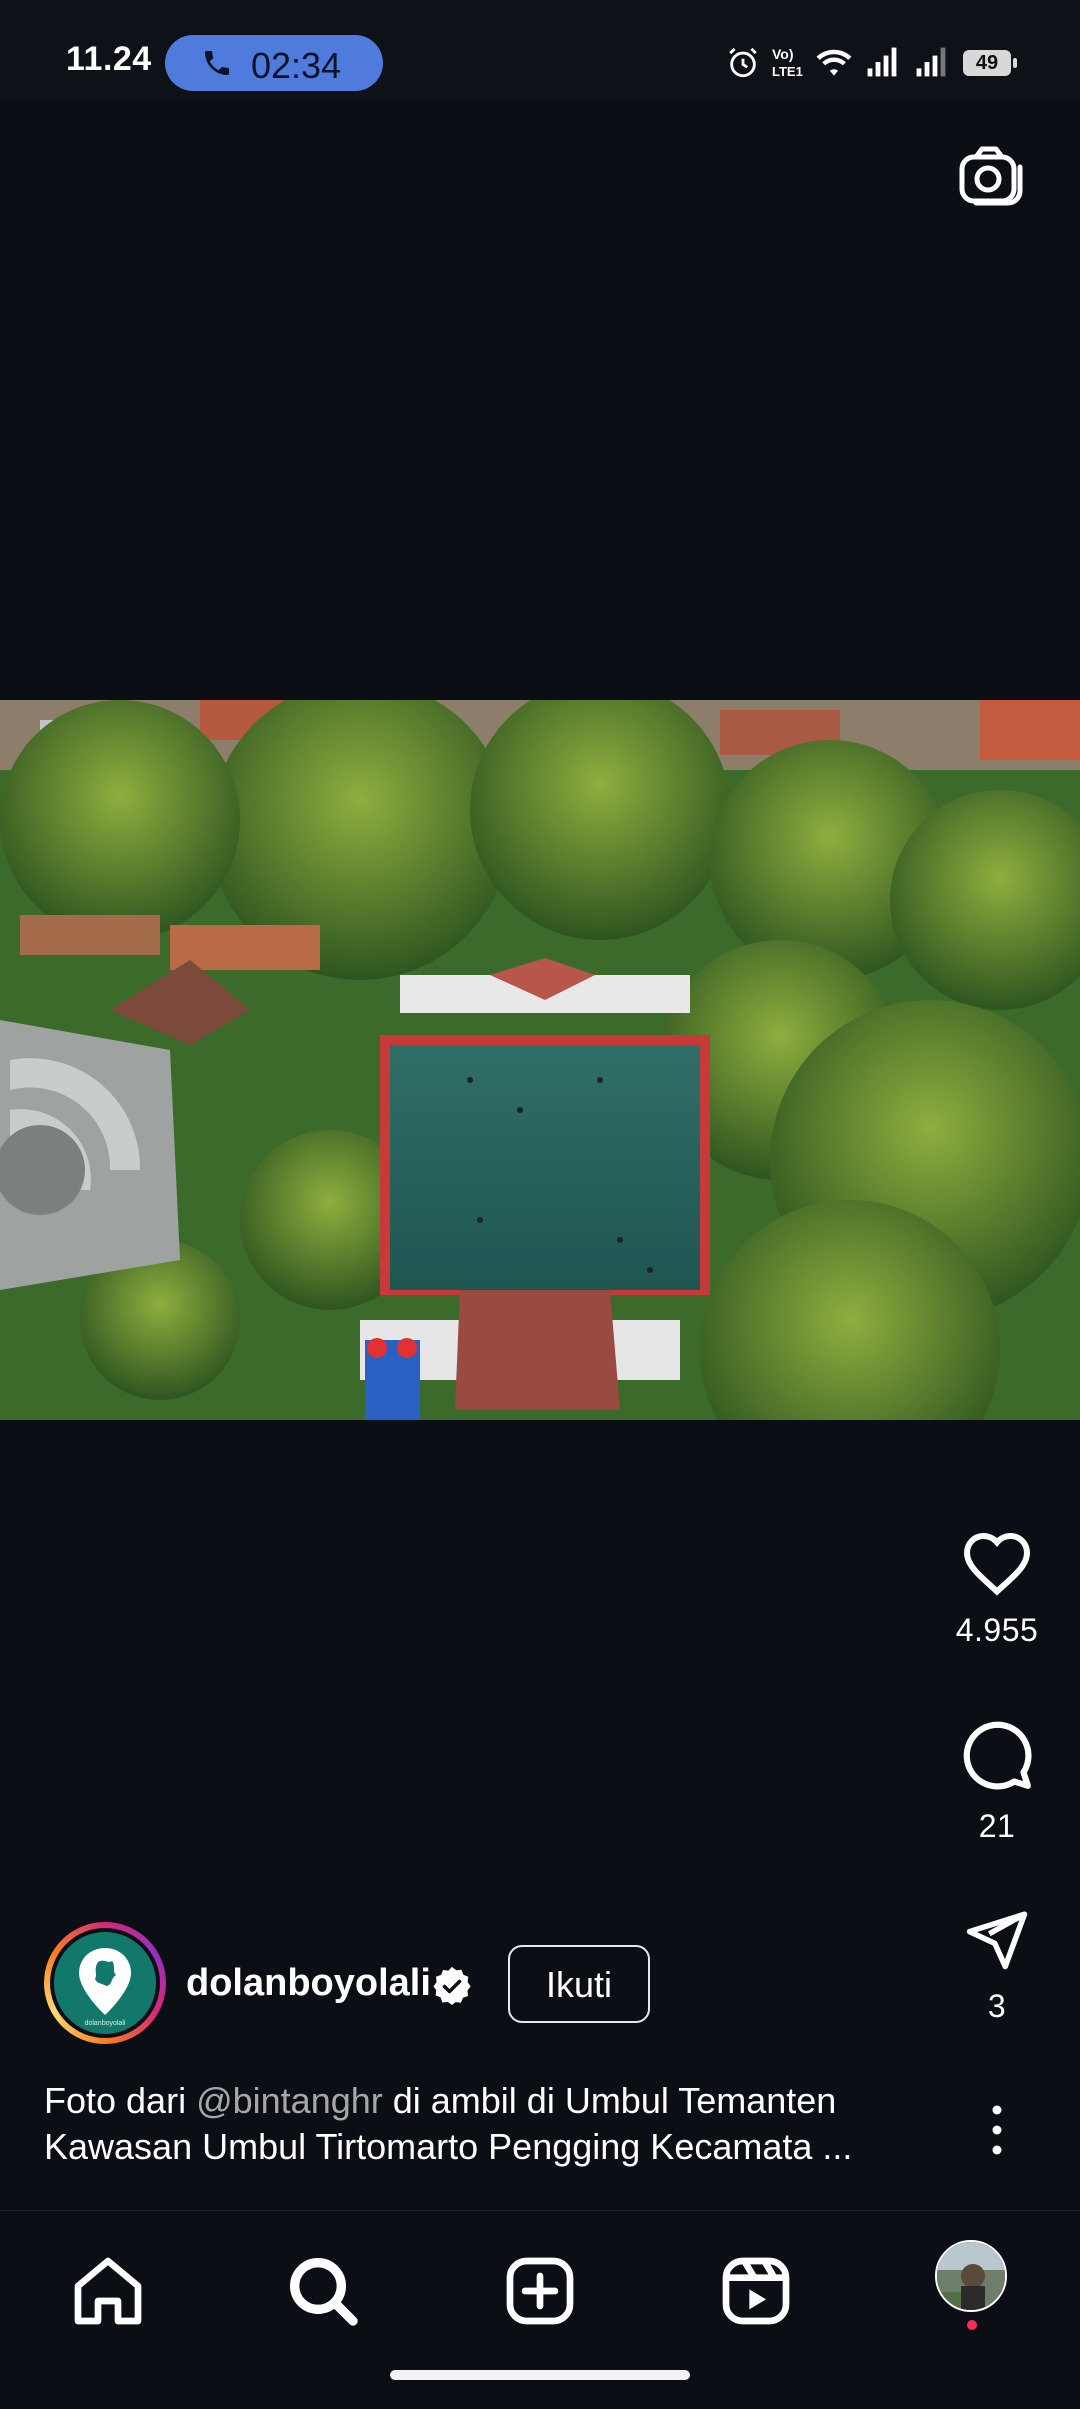 This screenshot has width=1080, height=2409. I want to click on svg-text: Vo), so click(783, 54).